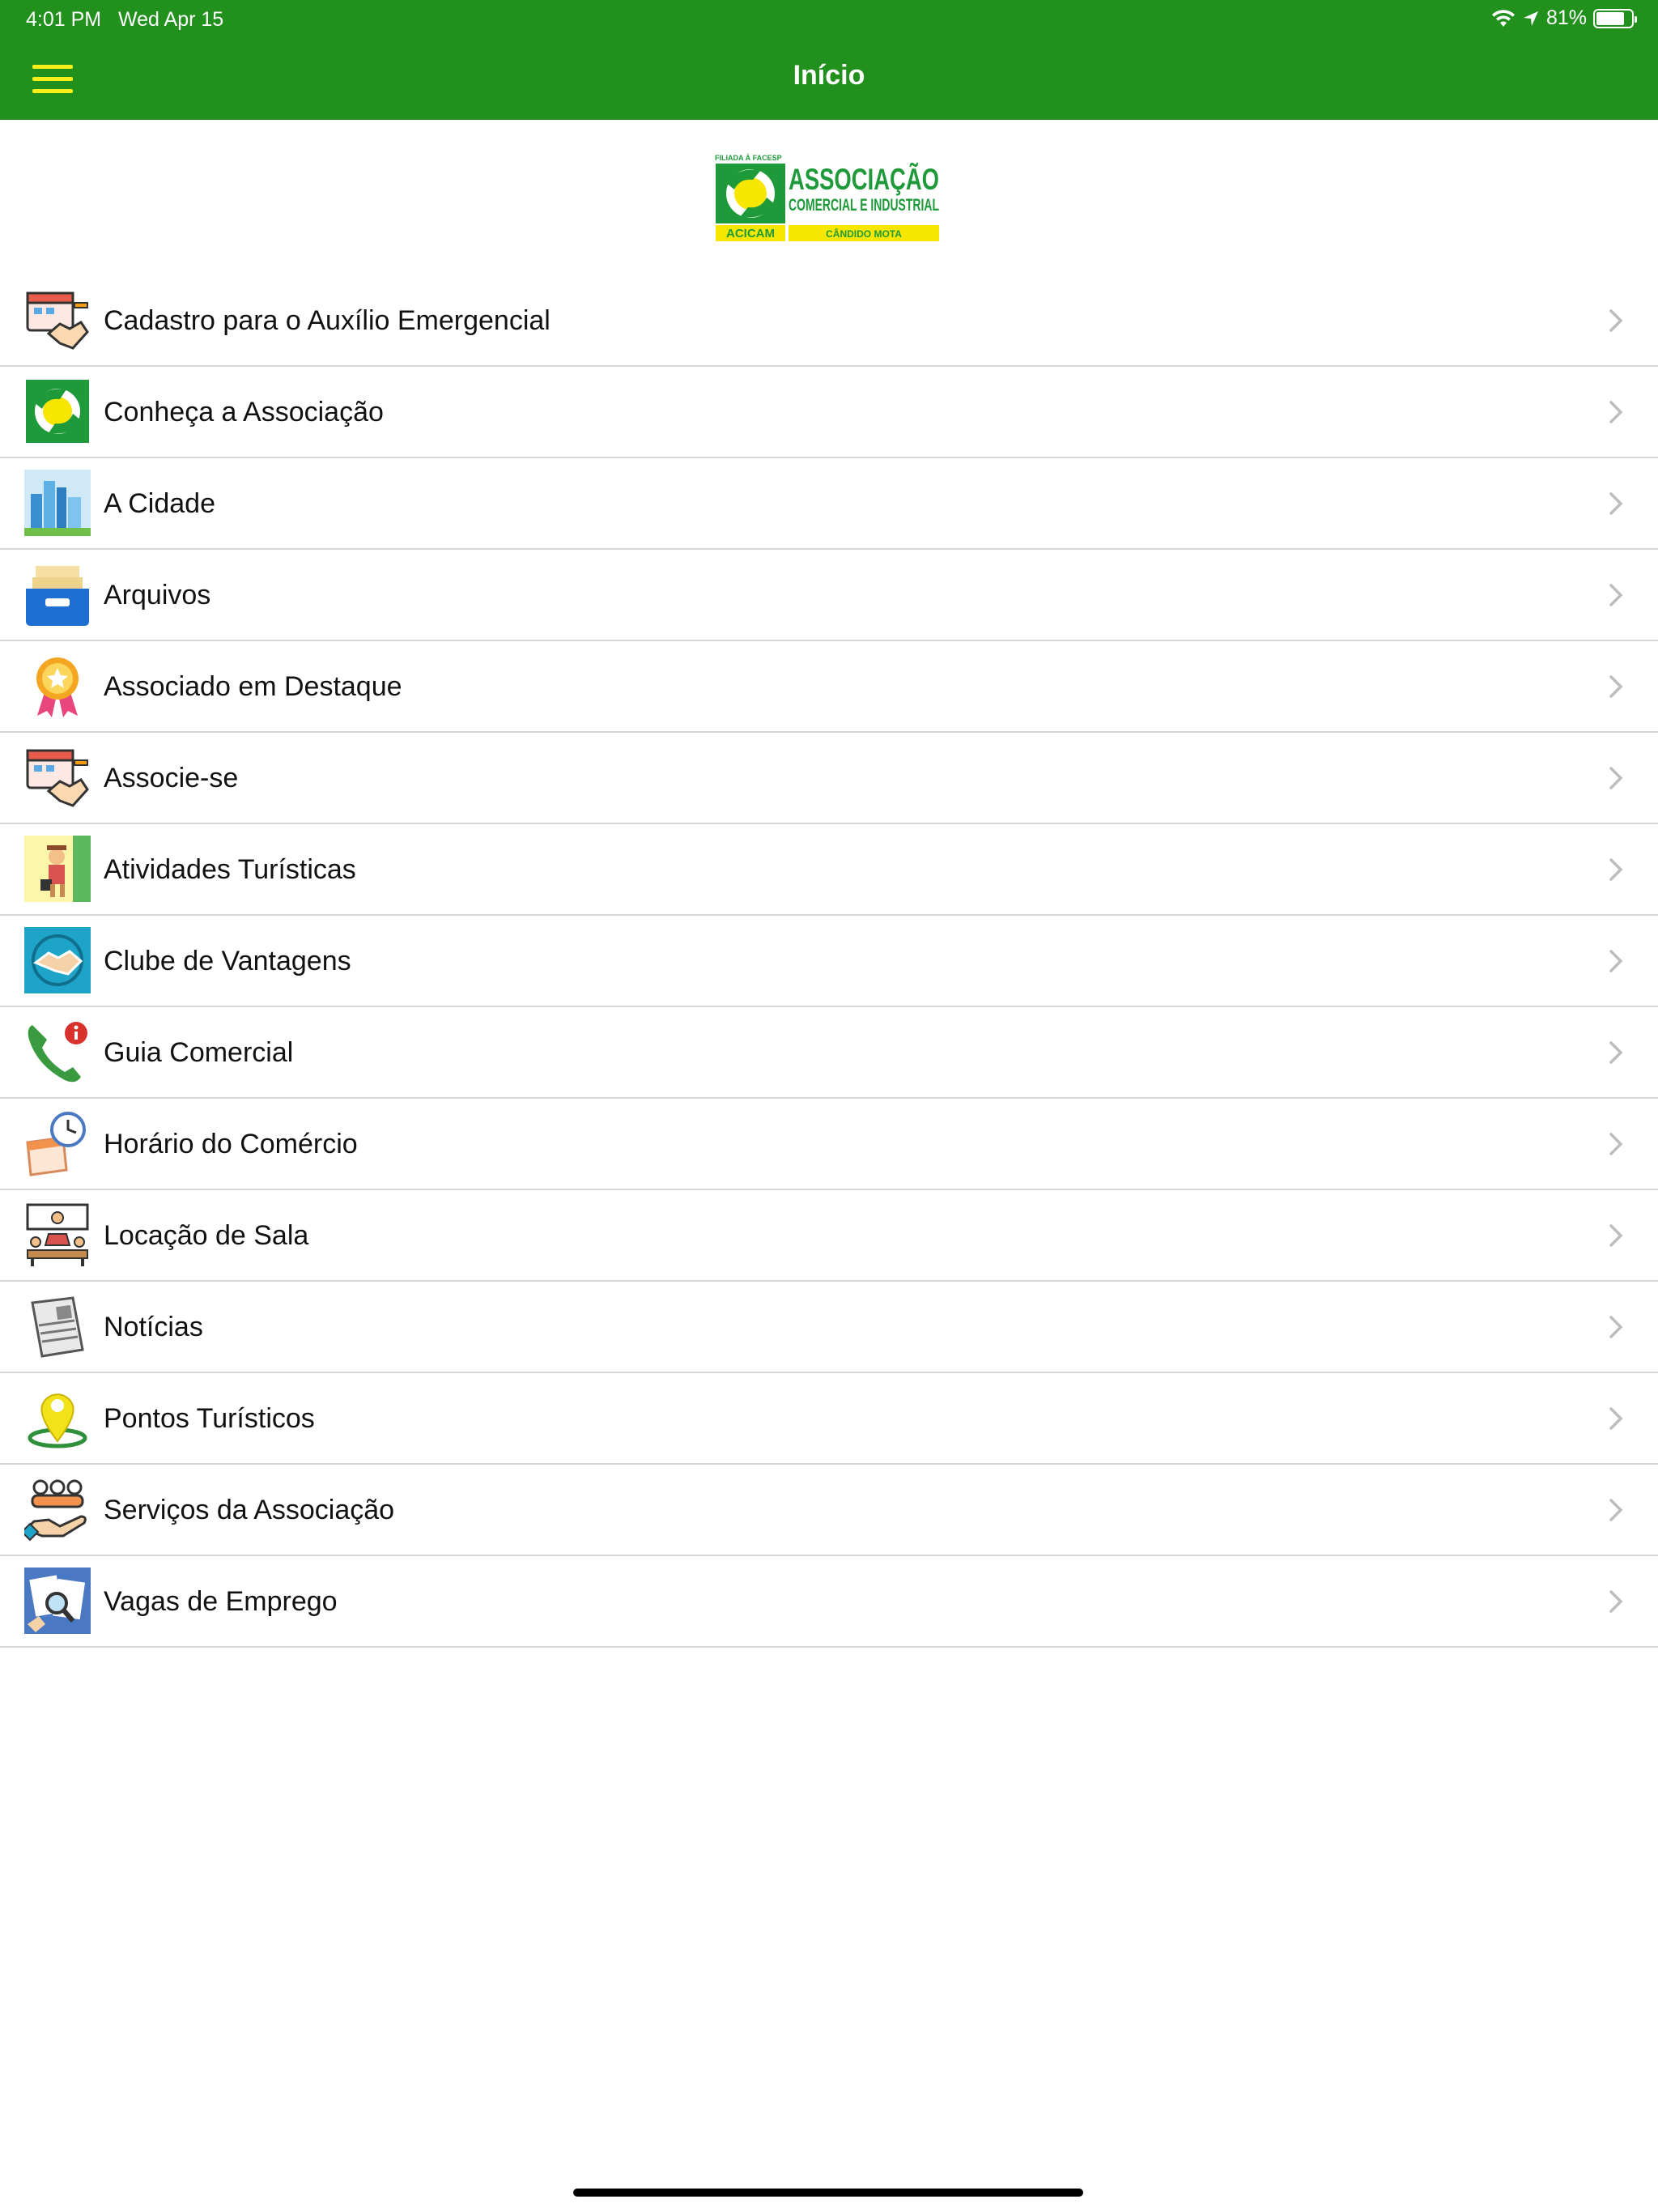 Image resolution: width=1658 pixels, height=2212 pixels. What do you see at coordinates (57, 1235) in the screenshot?
I see `meeting-room-icon` at bounding box center [57, 1235].